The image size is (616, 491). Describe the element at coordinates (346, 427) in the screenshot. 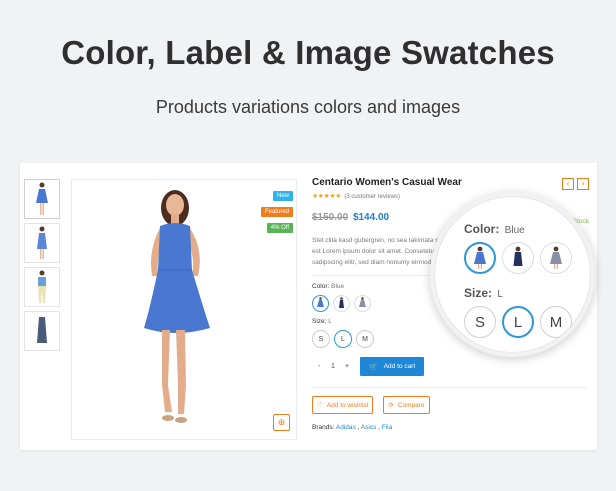

I see `brand-link-adidas: Adidas` at that location.